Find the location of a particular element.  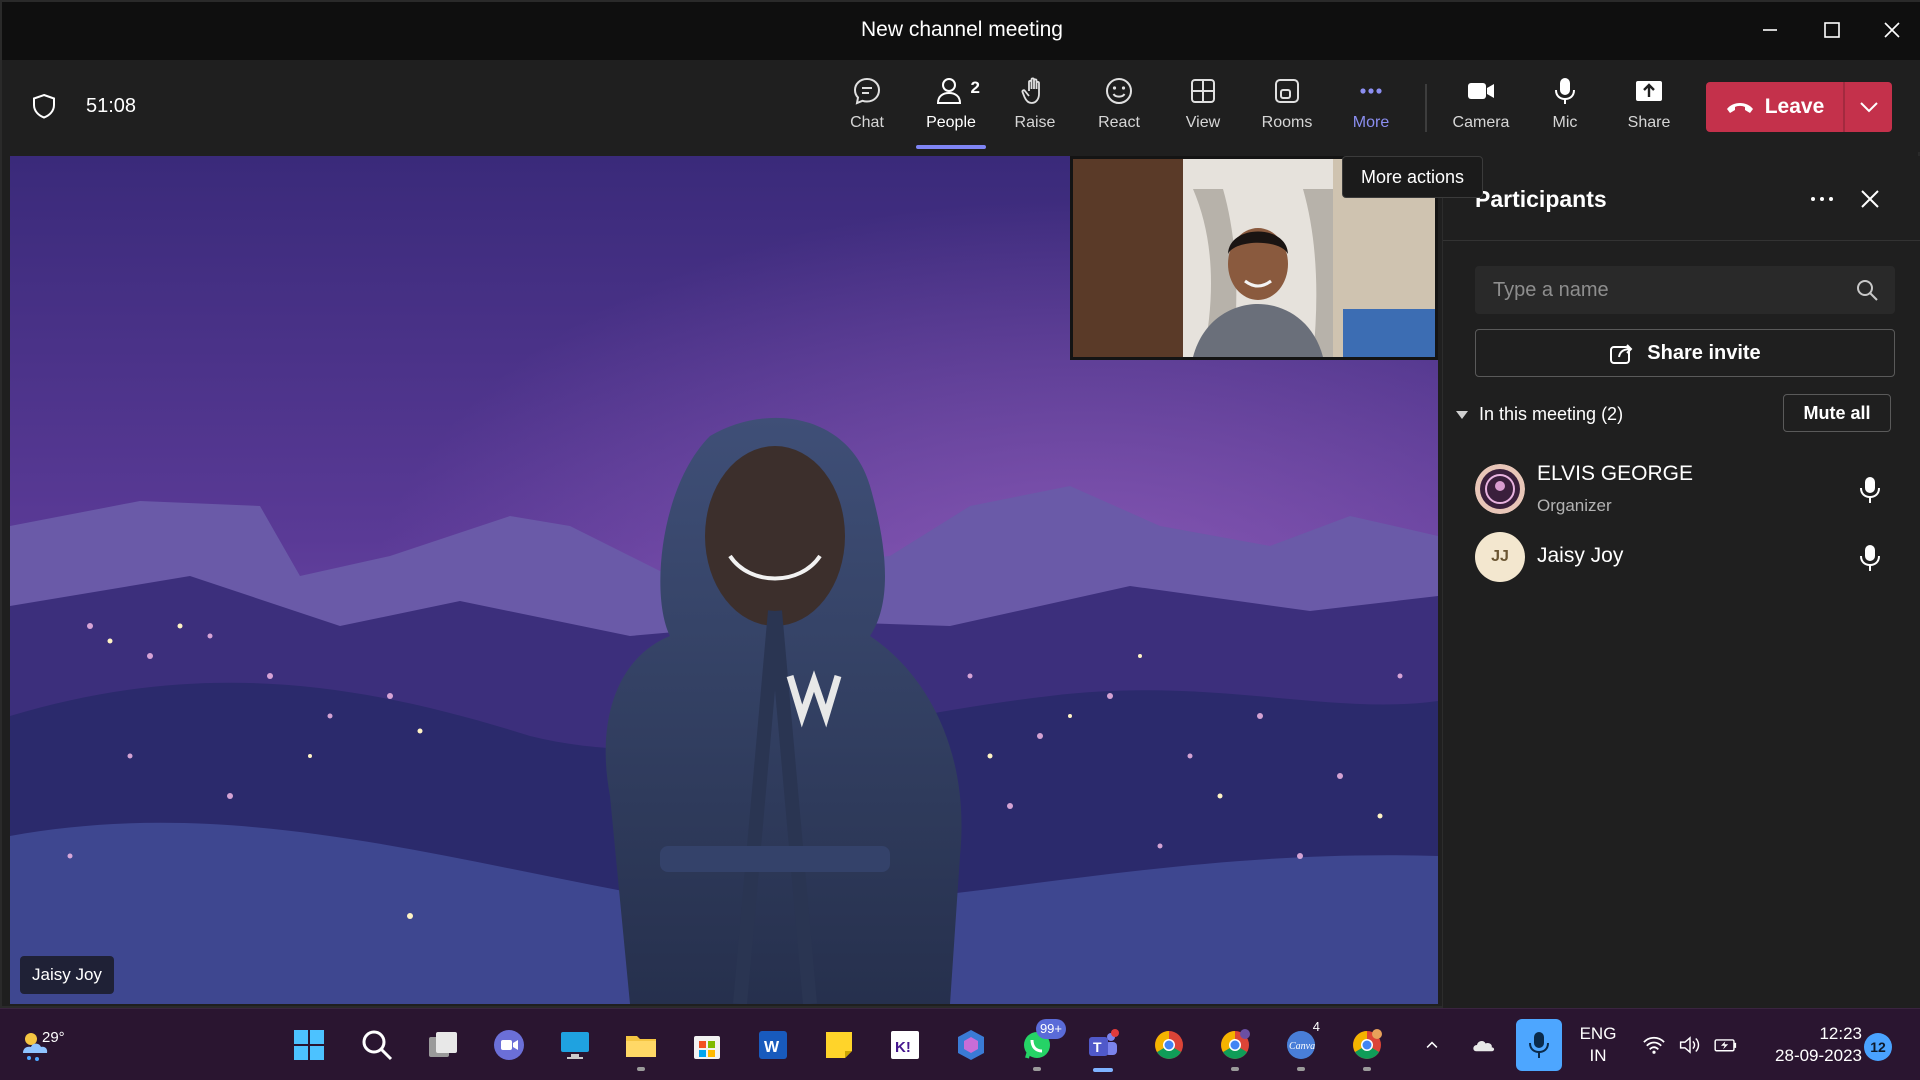

react-button: React is located at coordinates (1119, 109).